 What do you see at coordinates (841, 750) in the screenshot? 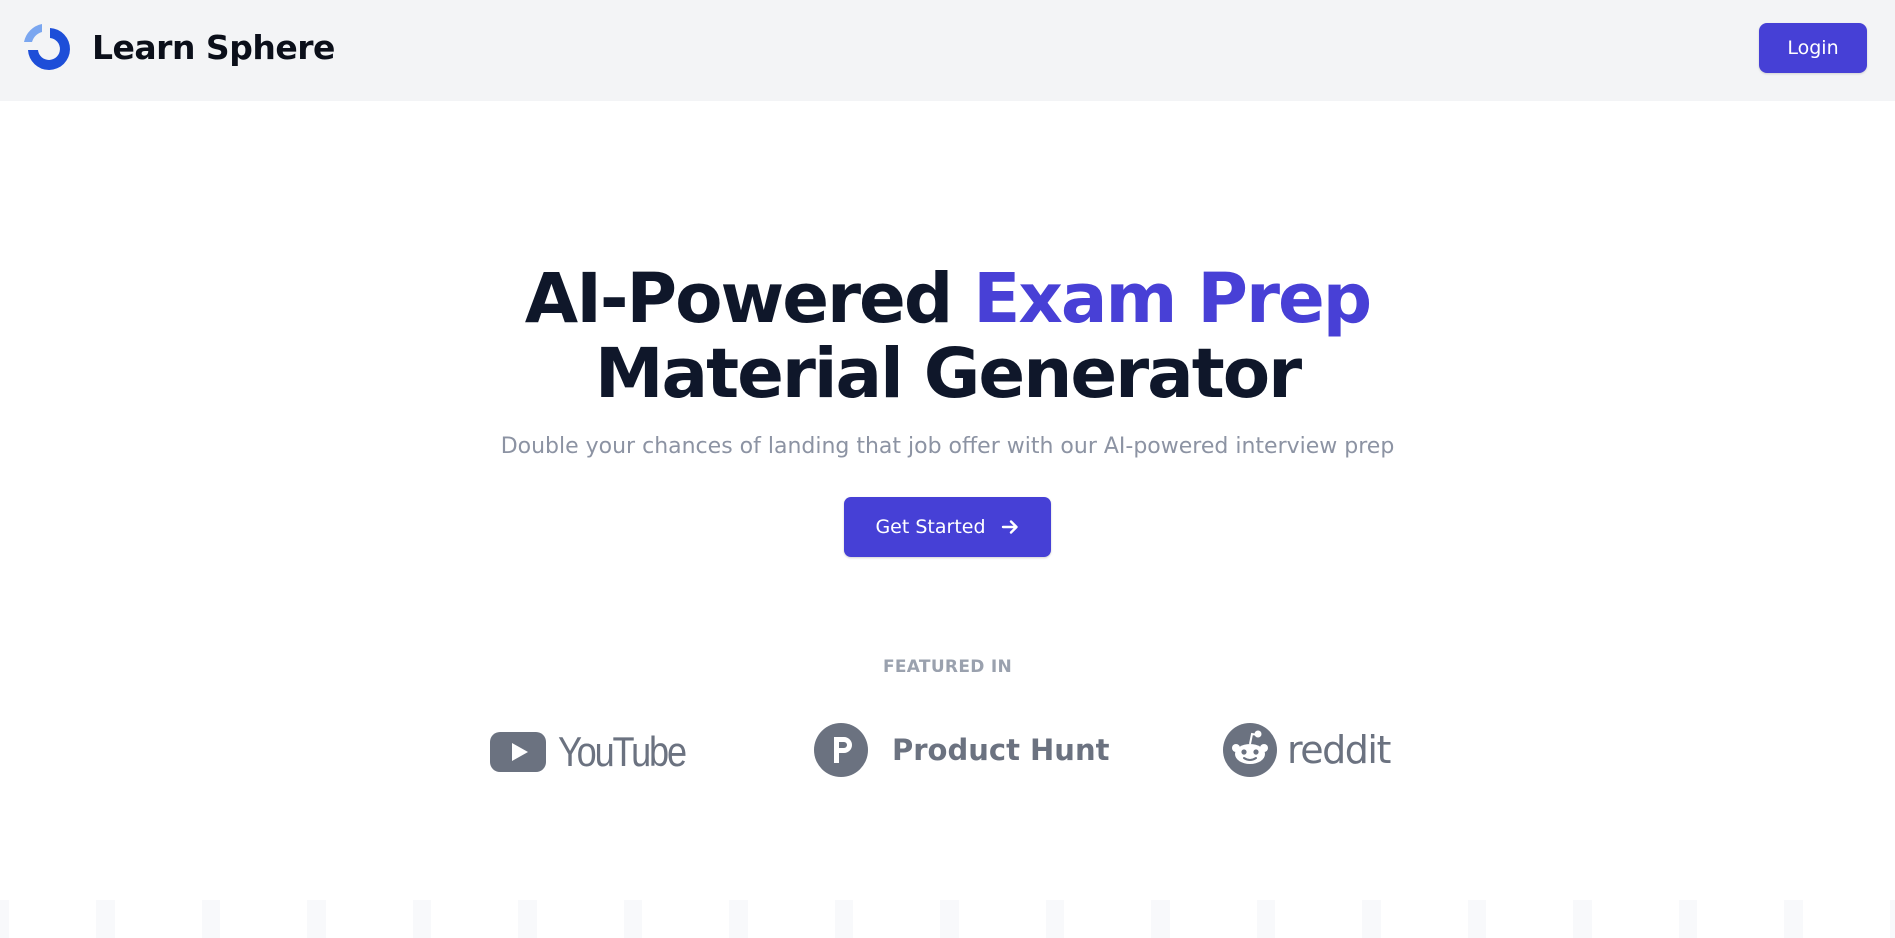
I see `product-hunt-p-icon` at bounding box center [841, 750].